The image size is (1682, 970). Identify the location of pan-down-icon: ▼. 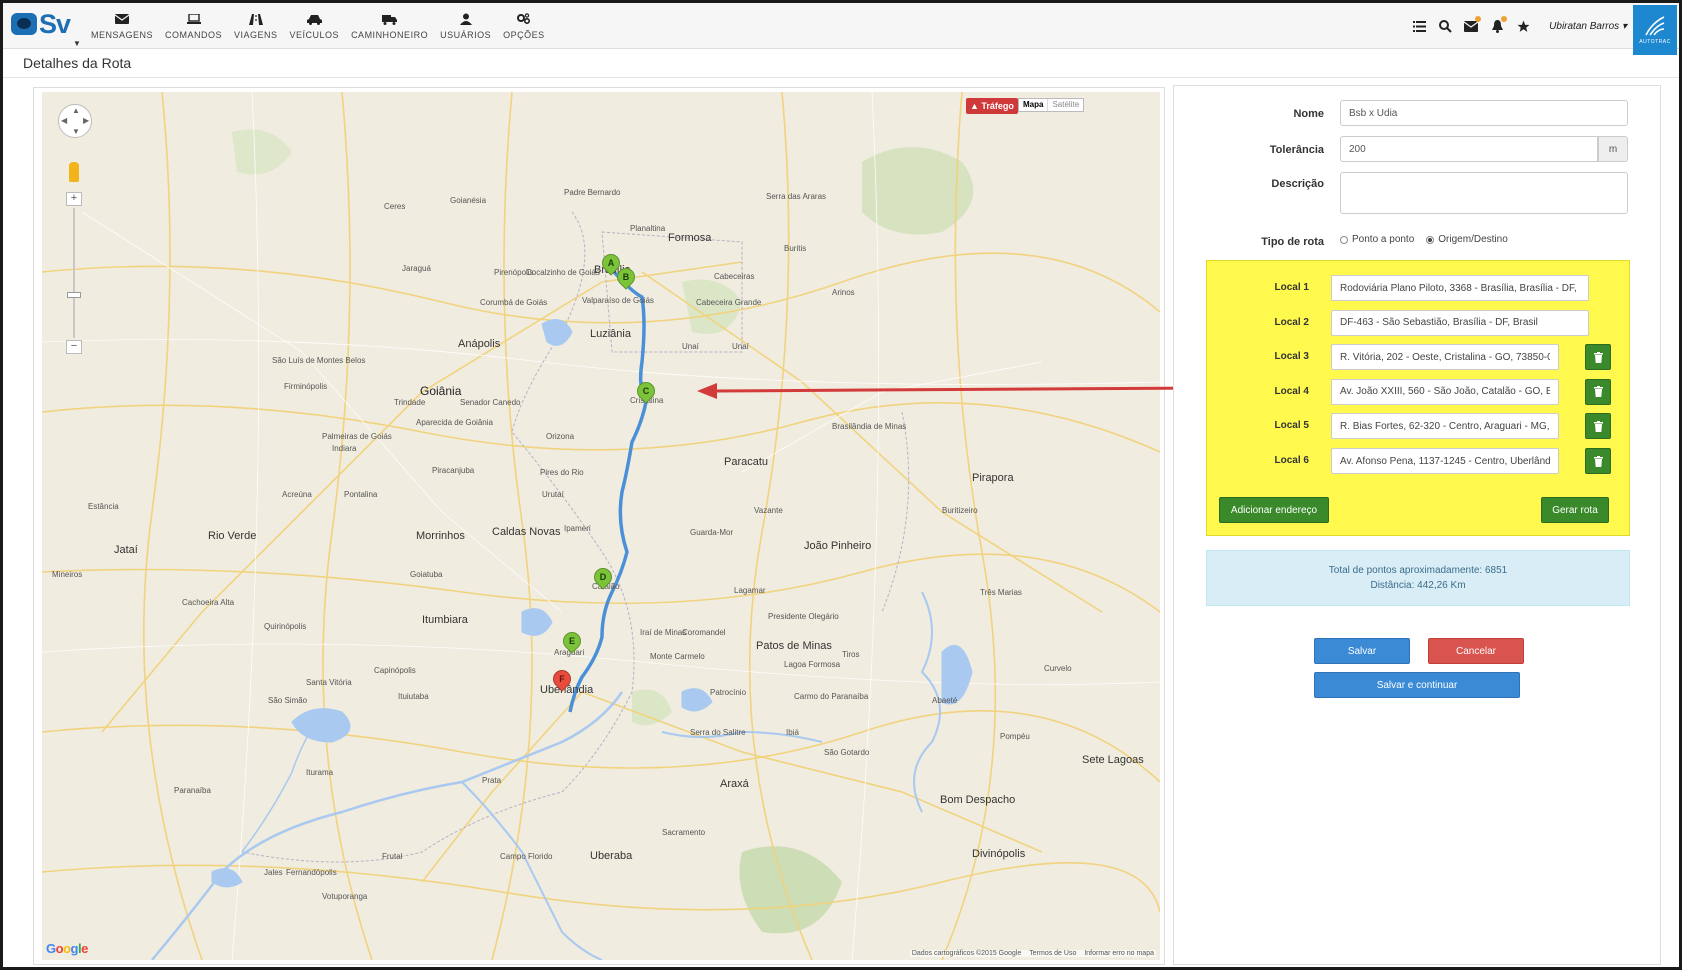
(76, 131).